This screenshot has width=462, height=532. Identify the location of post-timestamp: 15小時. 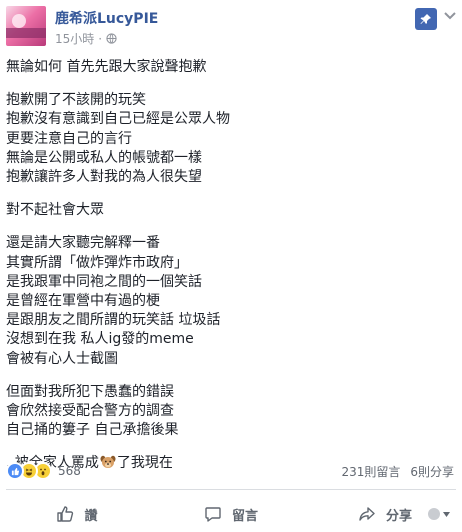
(74, 38).